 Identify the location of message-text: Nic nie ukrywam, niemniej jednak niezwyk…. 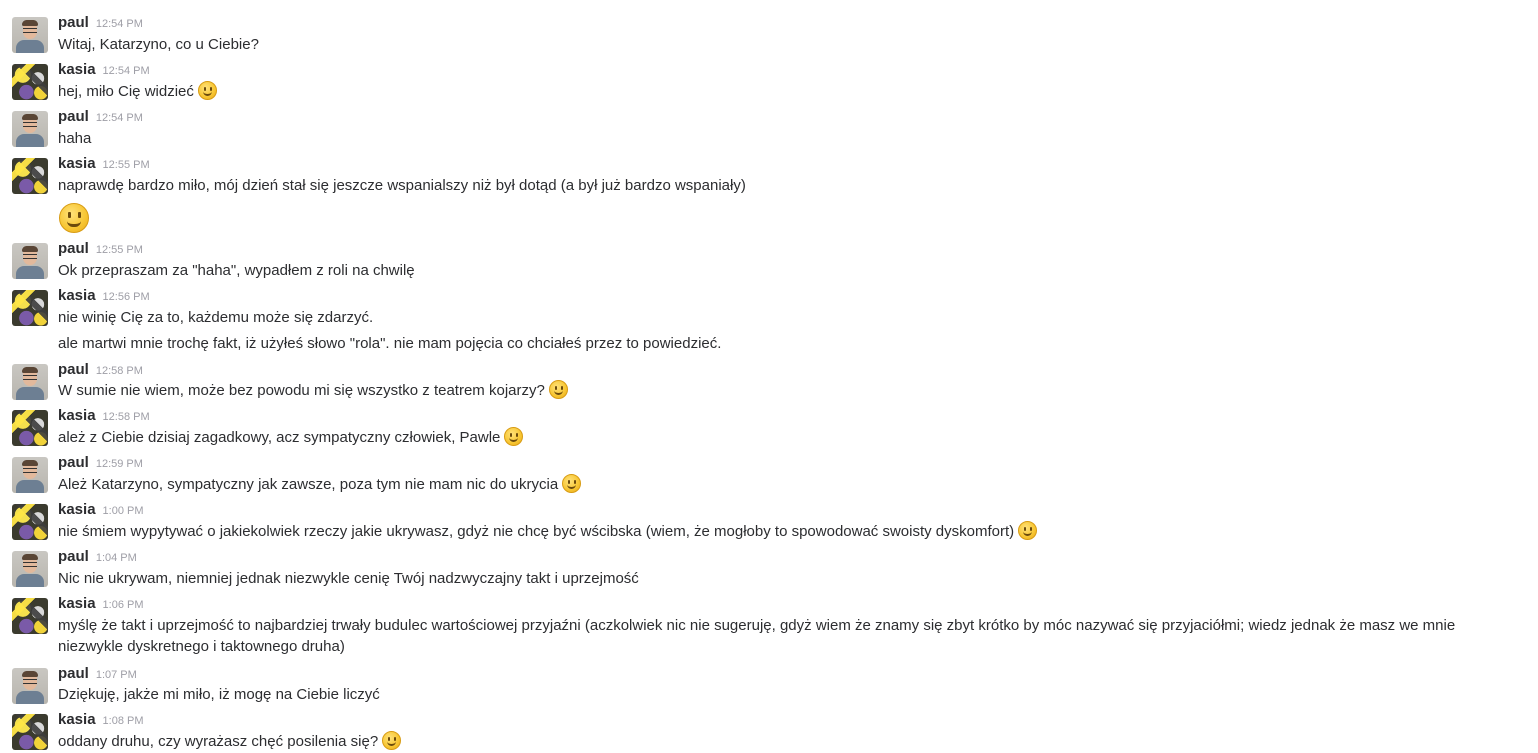
(788, 578).